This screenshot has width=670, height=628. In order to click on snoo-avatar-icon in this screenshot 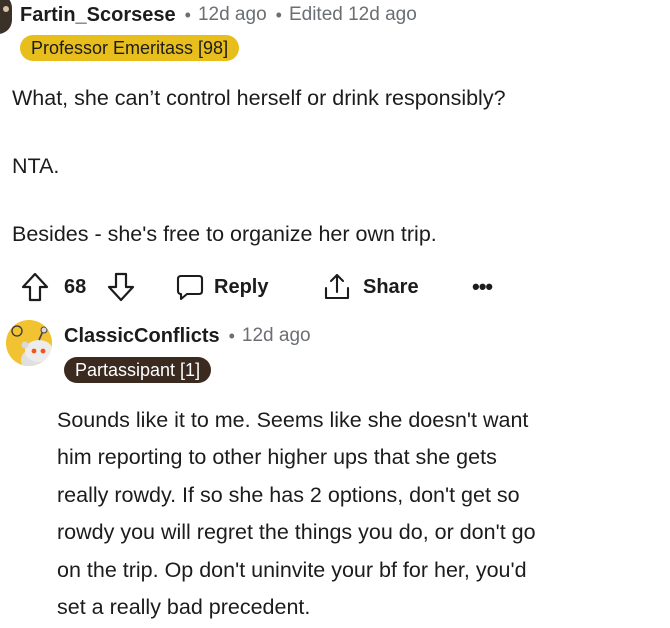, I will do `click(29, 343)`.